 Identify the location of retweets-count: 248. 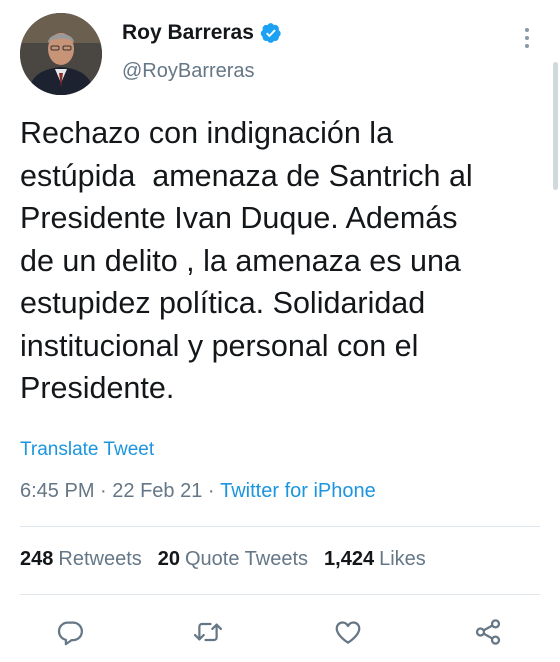
(37, 559).